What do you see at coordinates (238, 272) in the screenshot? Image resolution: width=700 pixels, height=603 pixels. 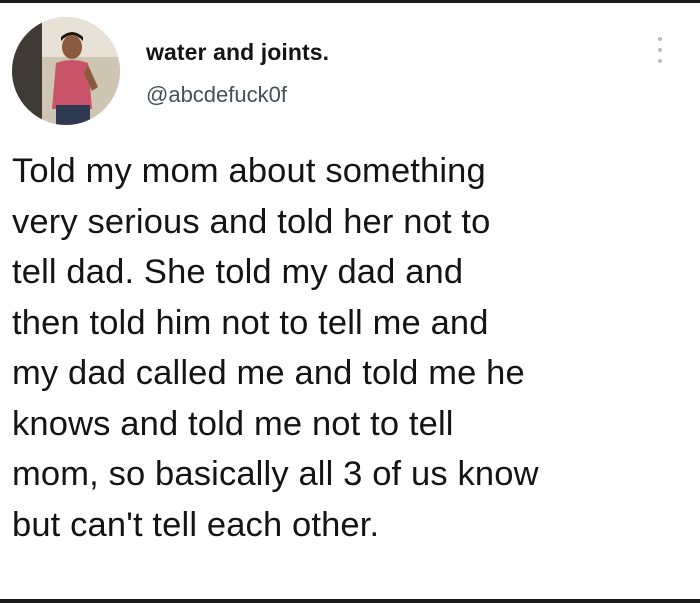 I see `tweet-text-line: tell dad. She told my dad and` at bounding box center [238, 272].